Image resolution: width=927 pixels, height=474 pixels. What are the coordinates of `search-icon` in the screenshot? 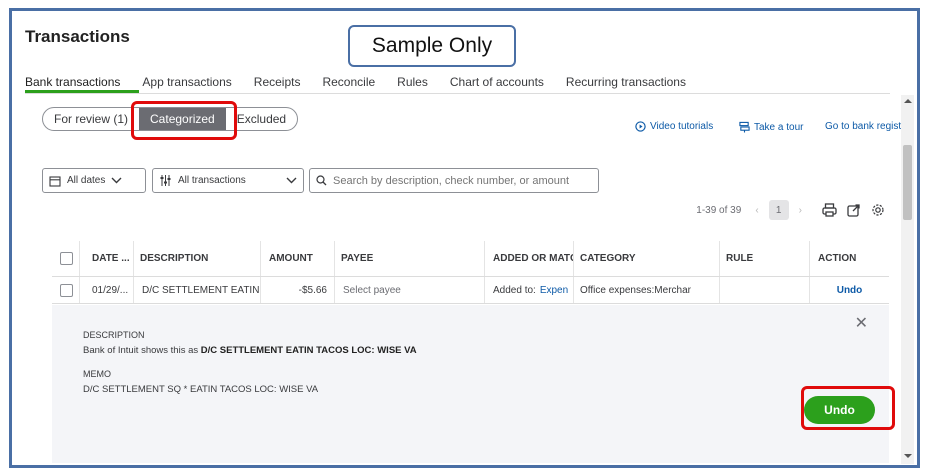 It's located at (321, 180).